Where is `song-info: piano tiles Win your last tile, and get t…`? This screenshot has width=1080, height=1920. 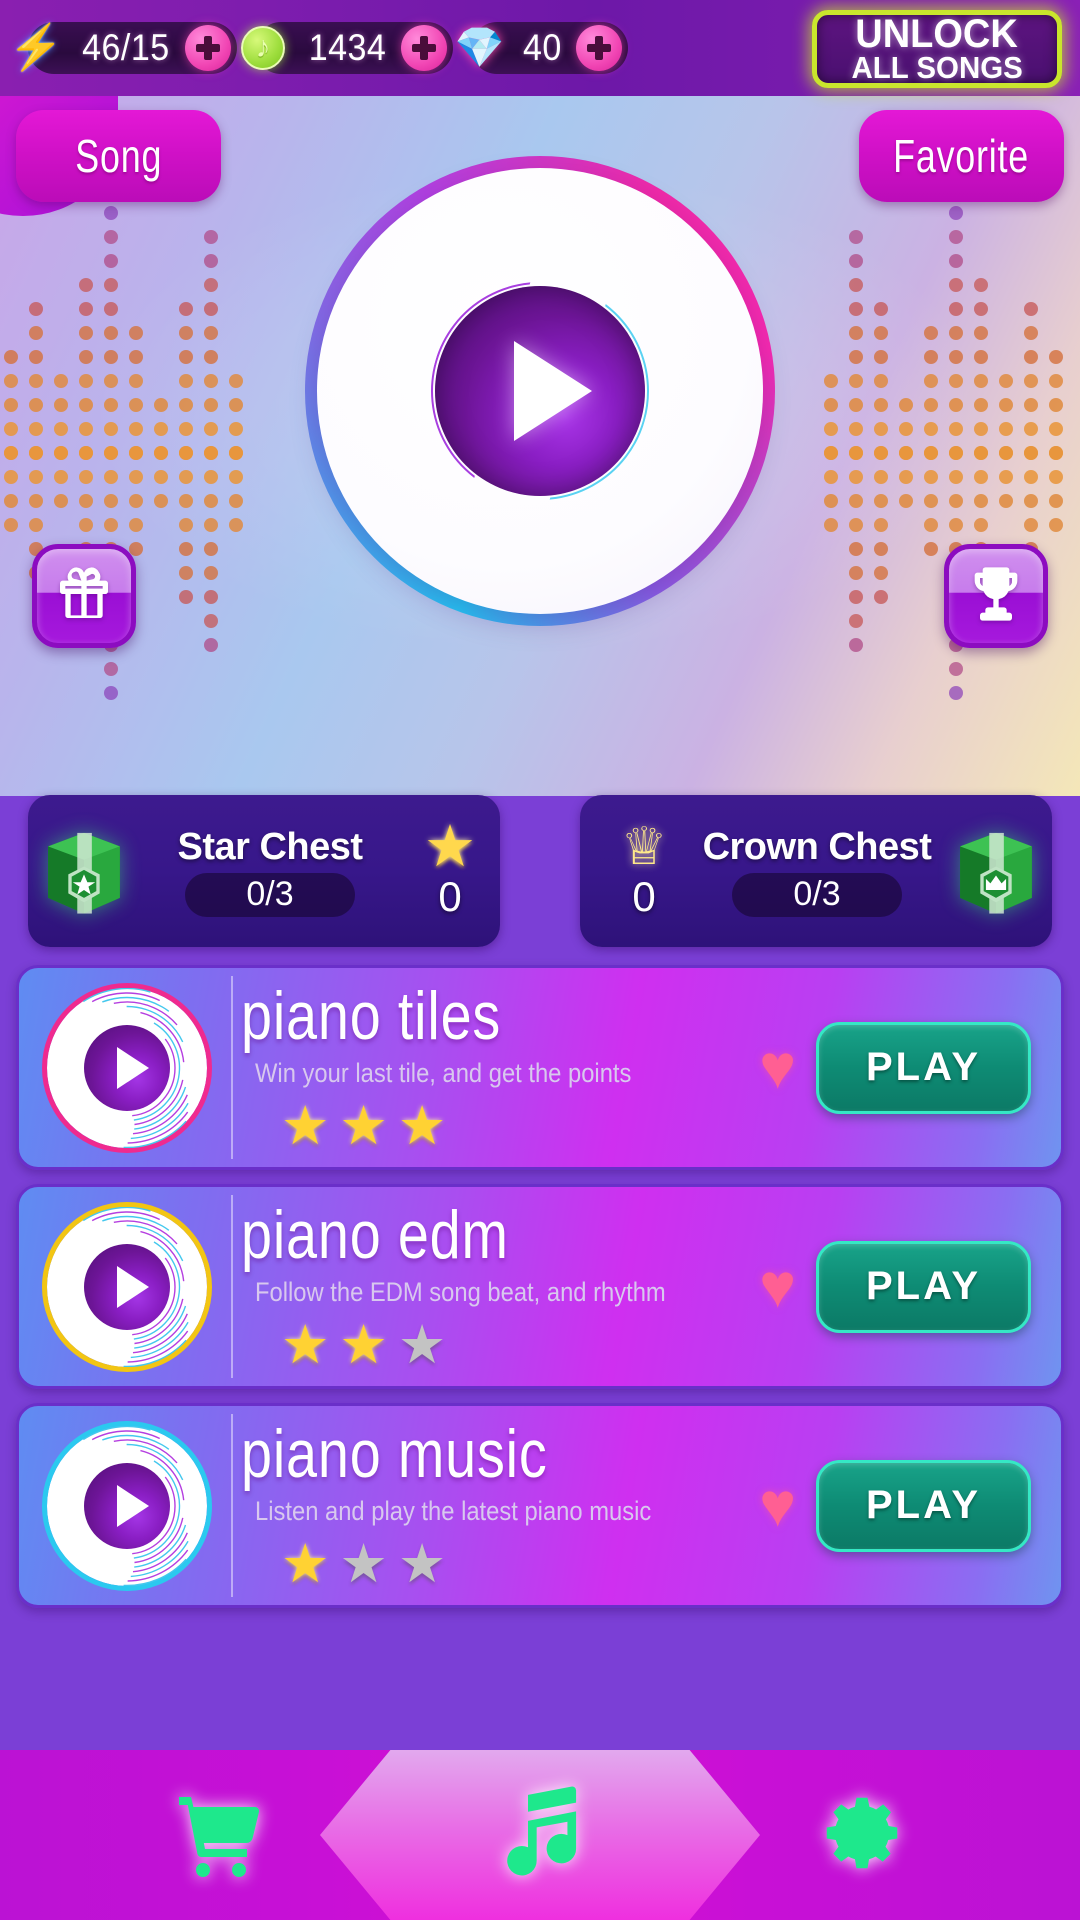 song-info: piano tiles Win your last tile, and get t… is located at coordinates (483, 1067).